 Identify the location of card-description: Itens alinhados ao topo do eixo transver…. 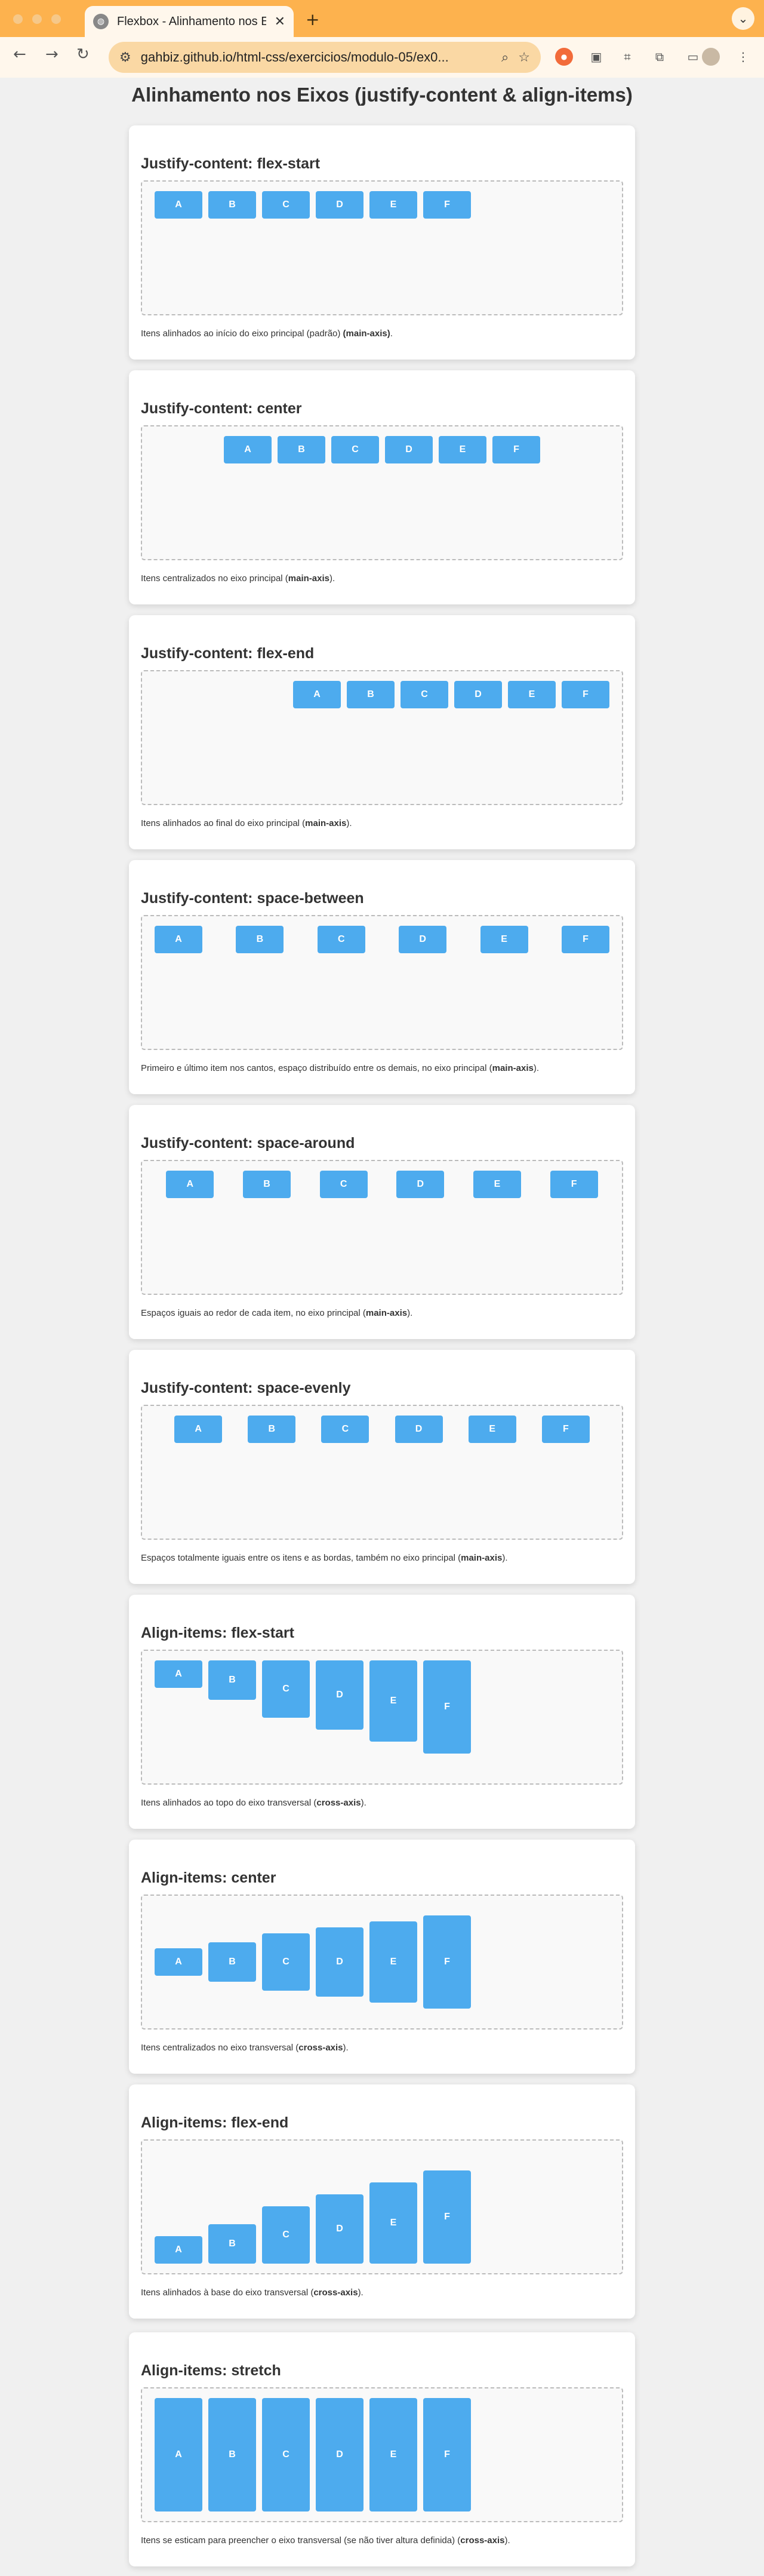
(254, 1803).